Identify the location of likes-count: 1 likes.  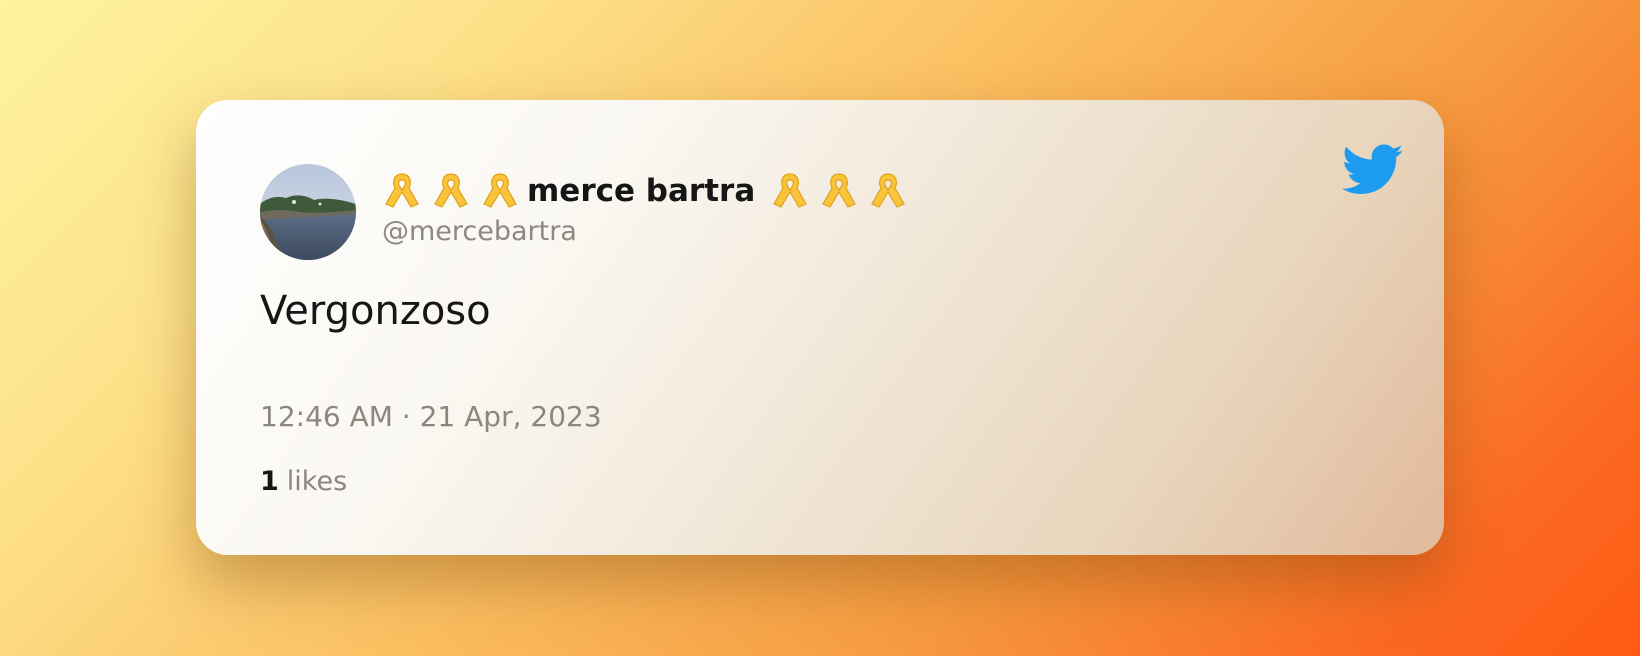
(303, 481).